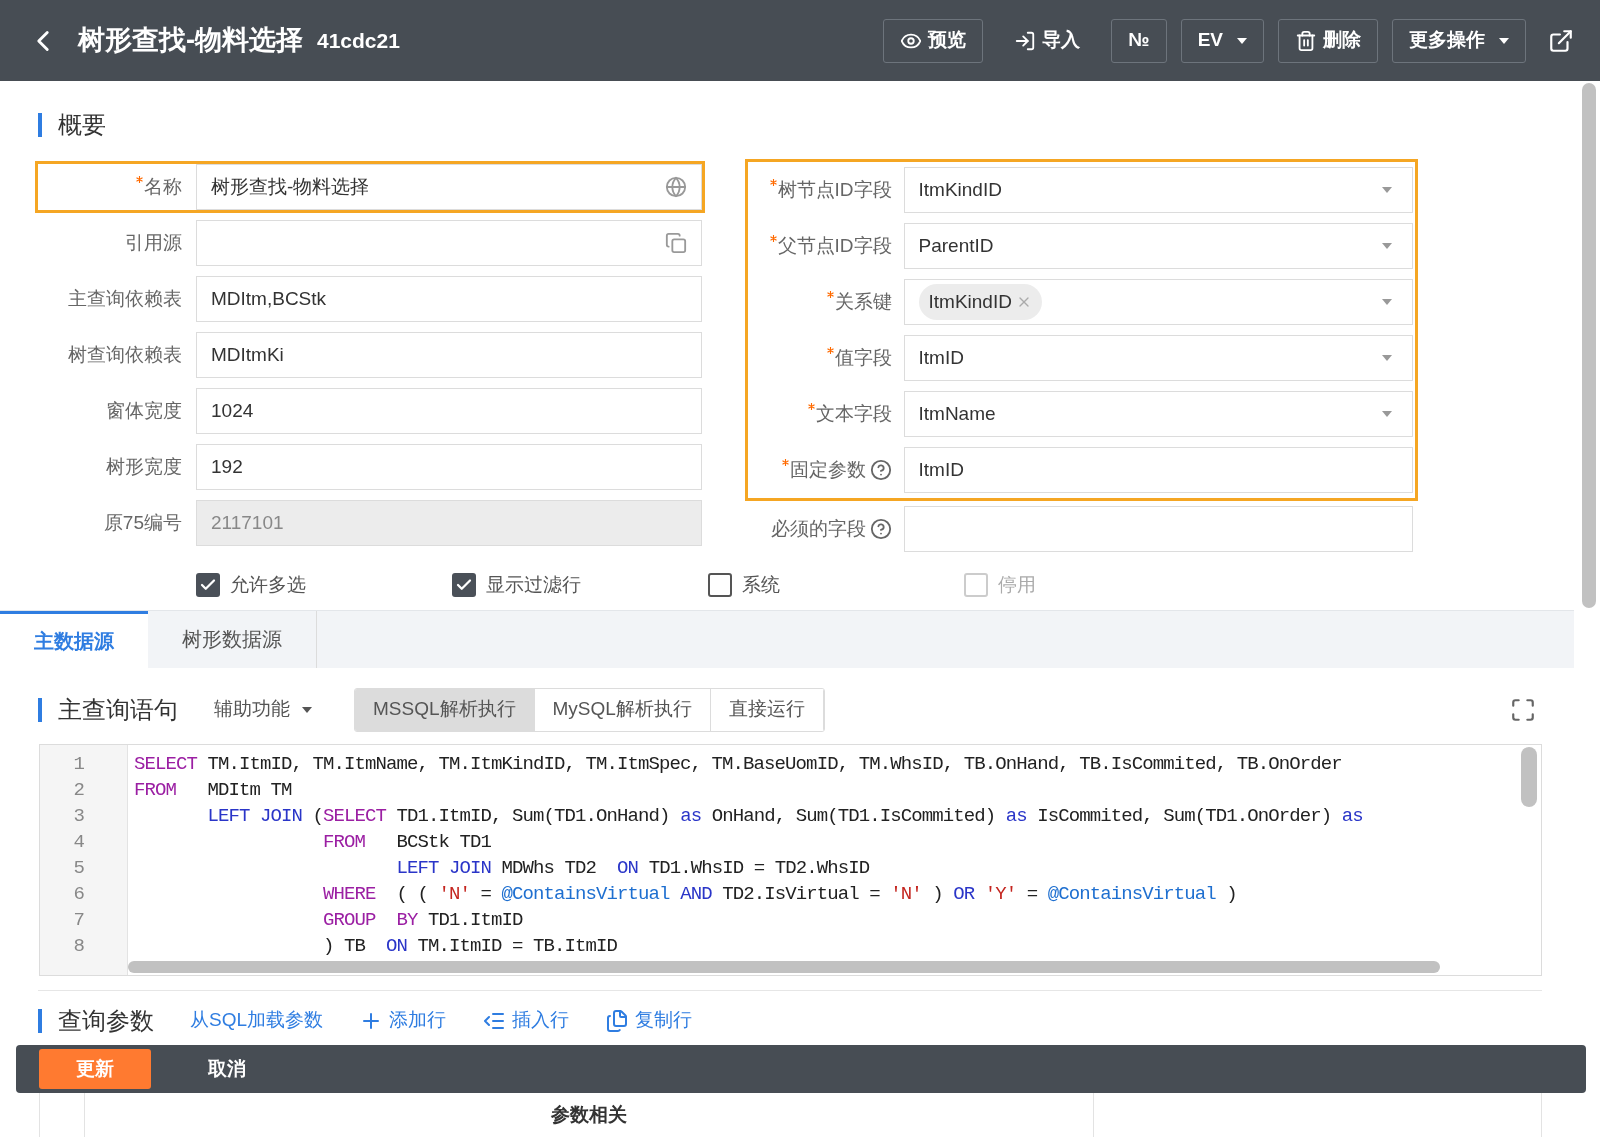 This screenshot has width=1600, height=1137. Describe the element at coordinates (125, 298) in the screenshot. I see `field-label: 主查询依赖表` at that location.